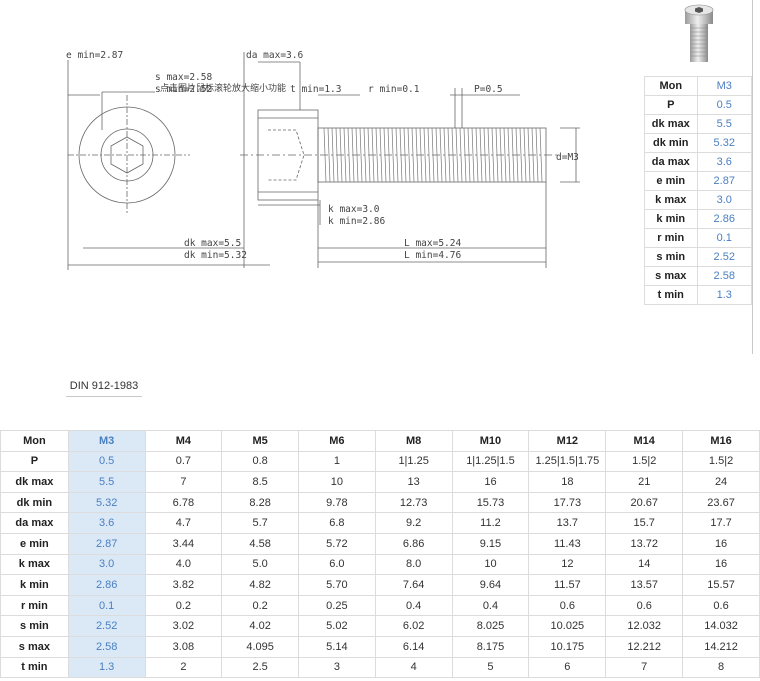  I want to click on side-table-key: r min, so click(671, 238).